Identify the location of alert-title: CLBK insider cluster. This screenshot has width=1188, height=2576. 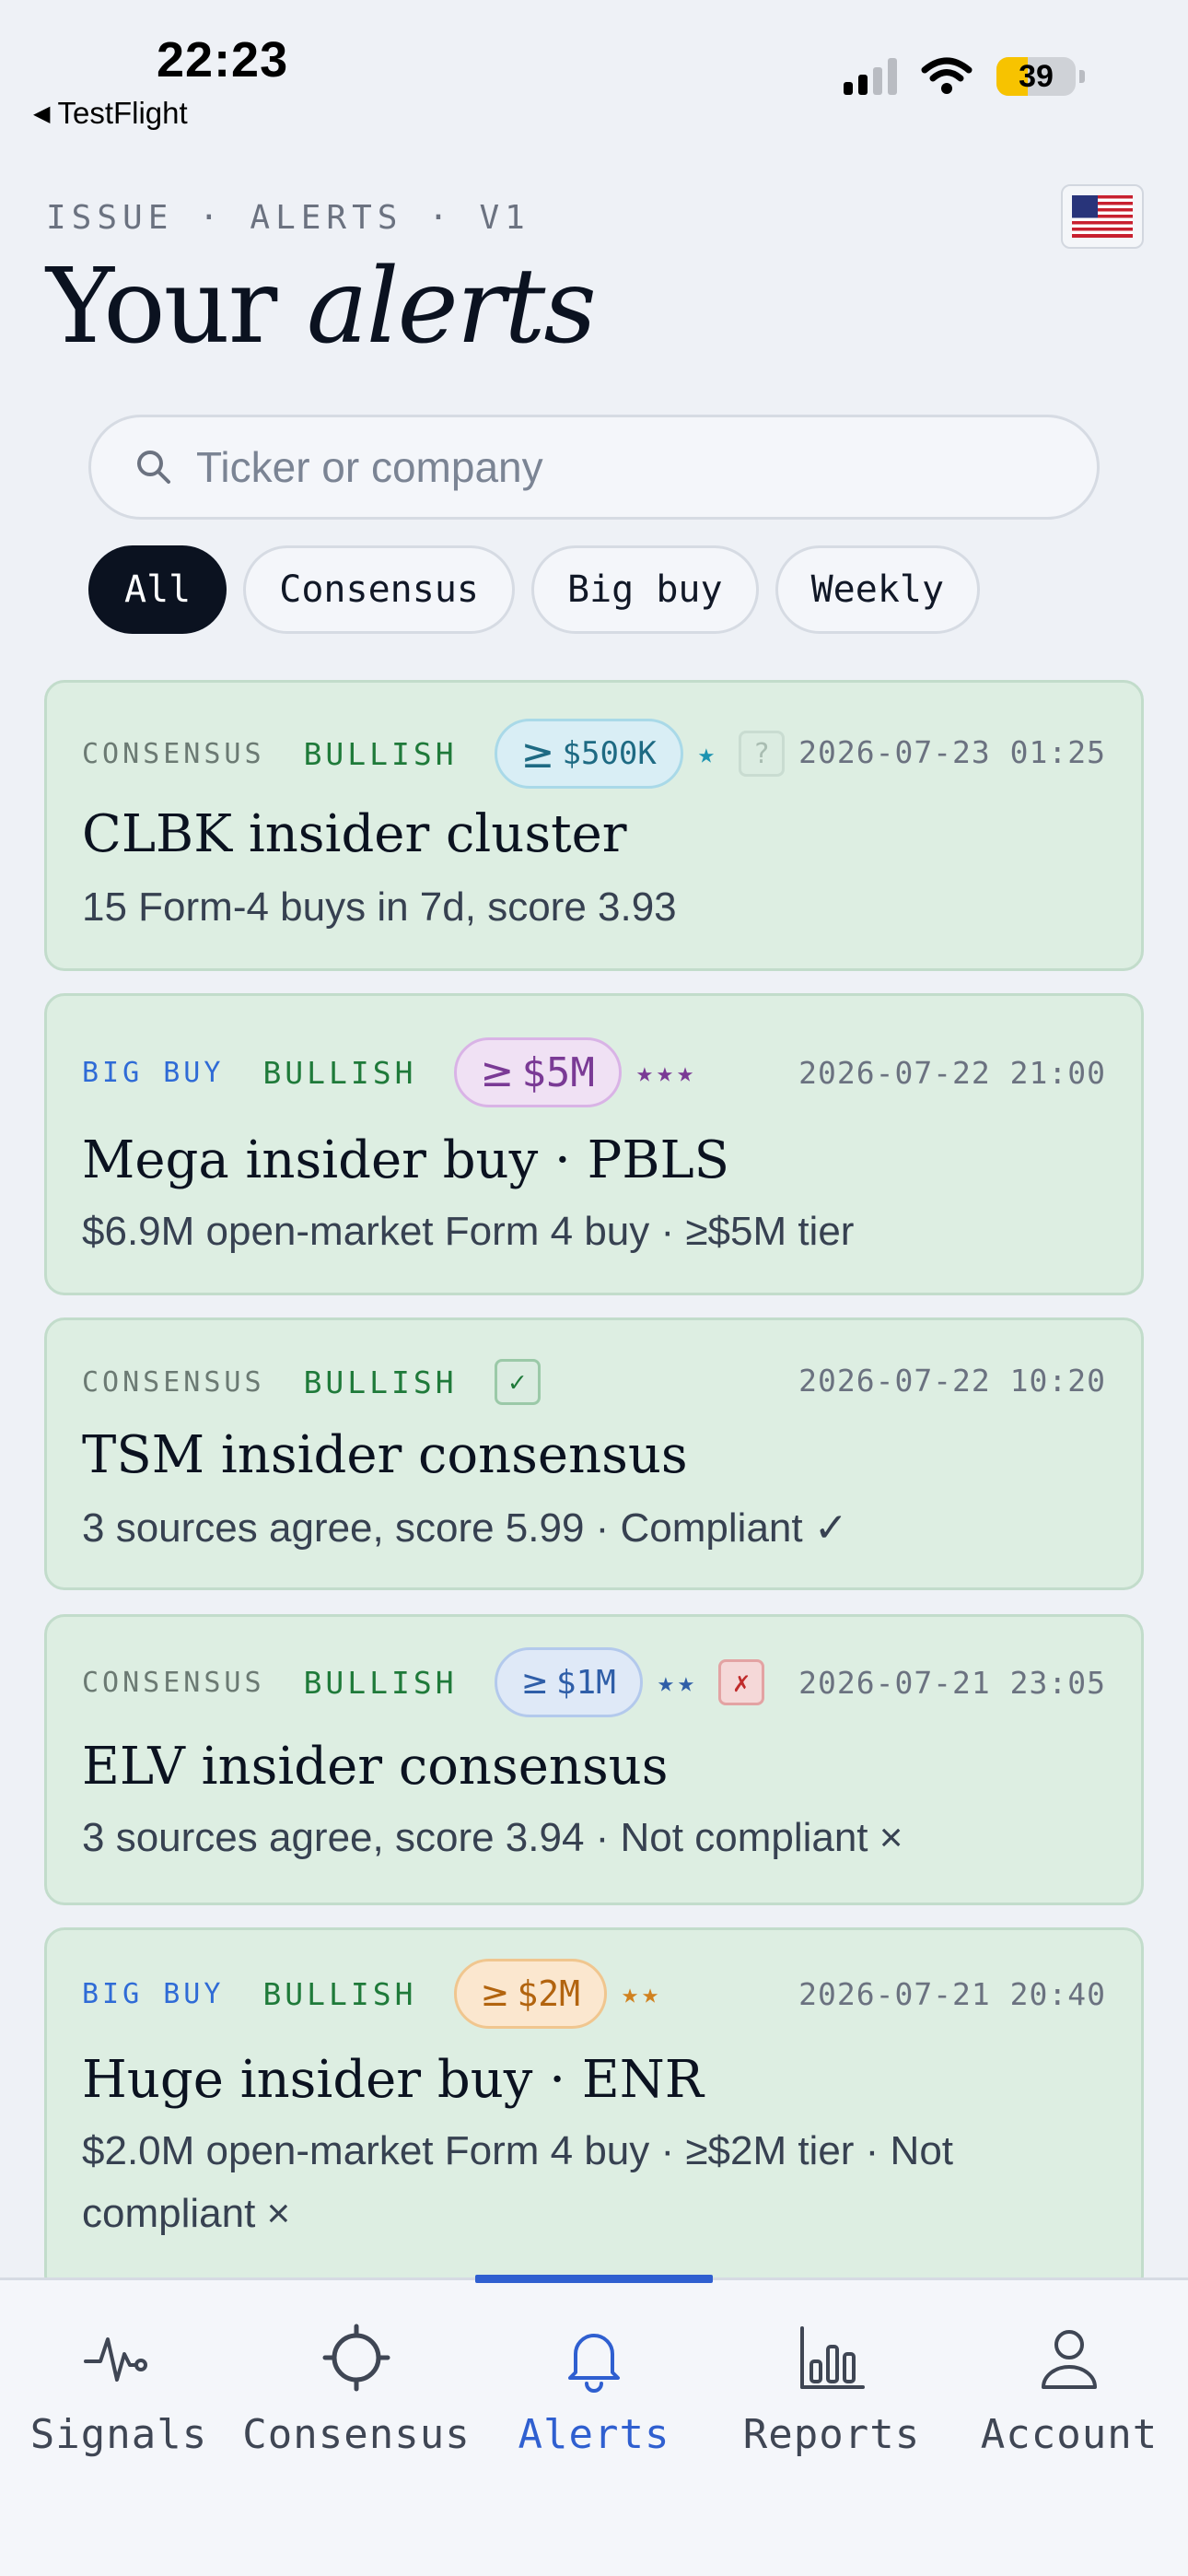
(354, 834).